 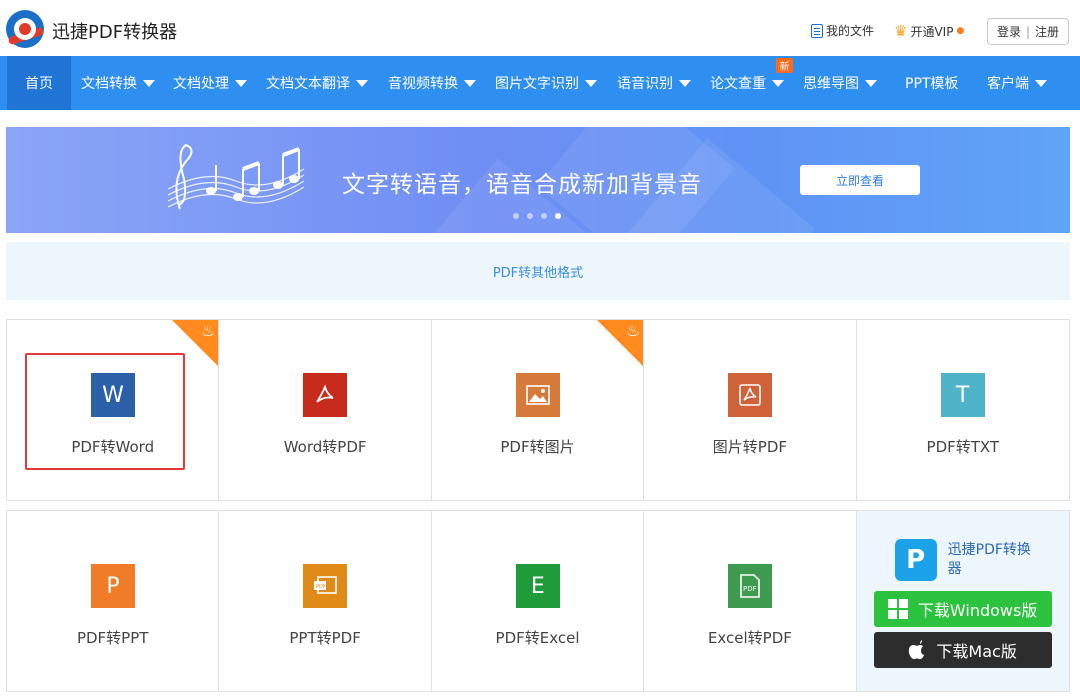 What do you see at coordinates (915, 560) in the screenshot?
I see `app-p-logo-icon: P` at bounding box center [915, 560].